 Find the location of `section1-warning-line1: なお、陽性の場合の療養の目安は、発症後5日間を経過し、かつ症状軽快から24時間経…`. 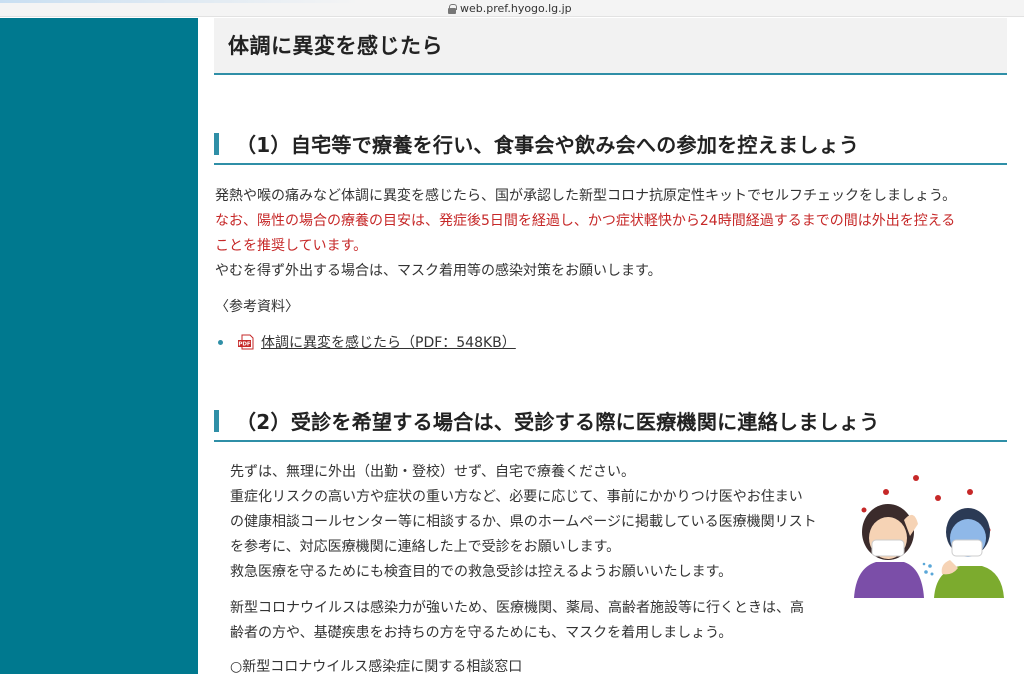

section1-warning-line1: なお、陽性の場合の療養の目安は、発症後5日間を経過し、かつ症状軽快から24時間経… is located at coordinates (585, 221).